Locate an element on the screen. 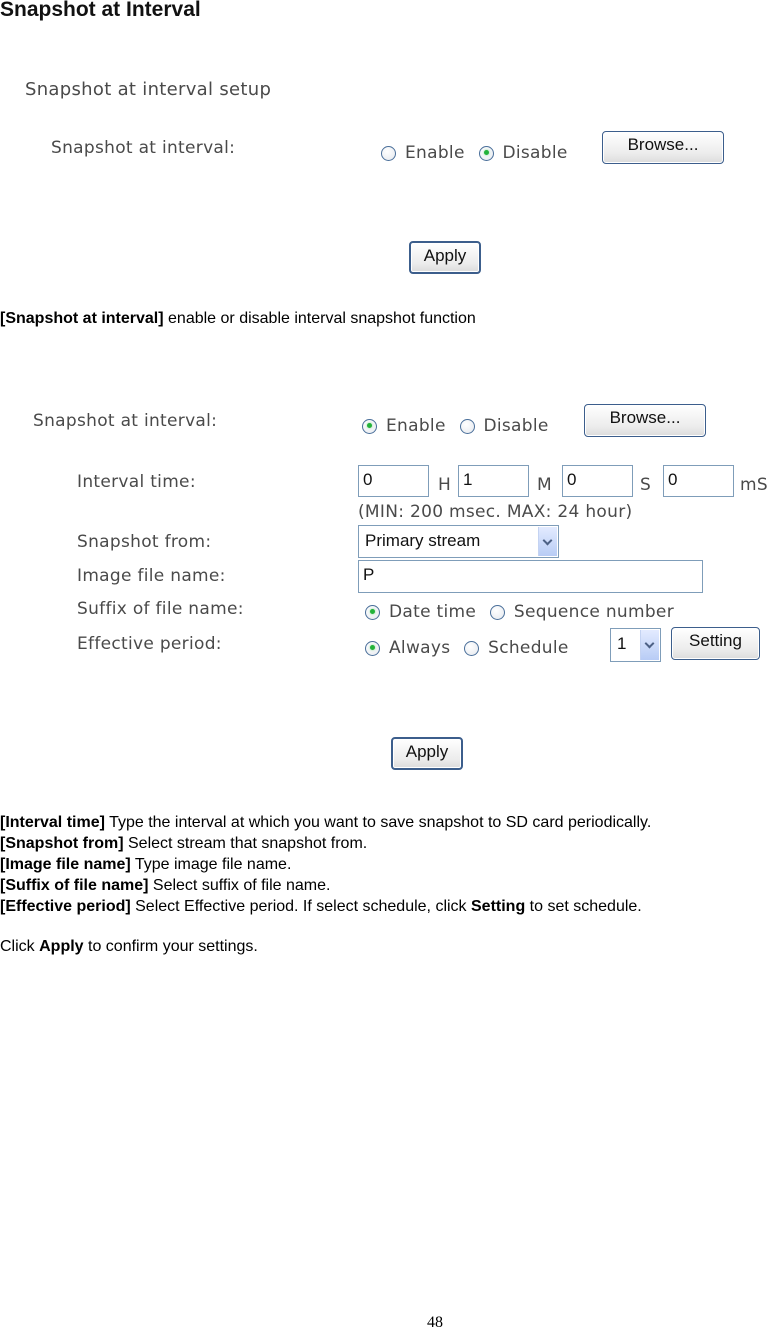 The height and width of the screenshot is (1332, 770). effective-period-group: Always Schedule is located at coordinates (467, 648).